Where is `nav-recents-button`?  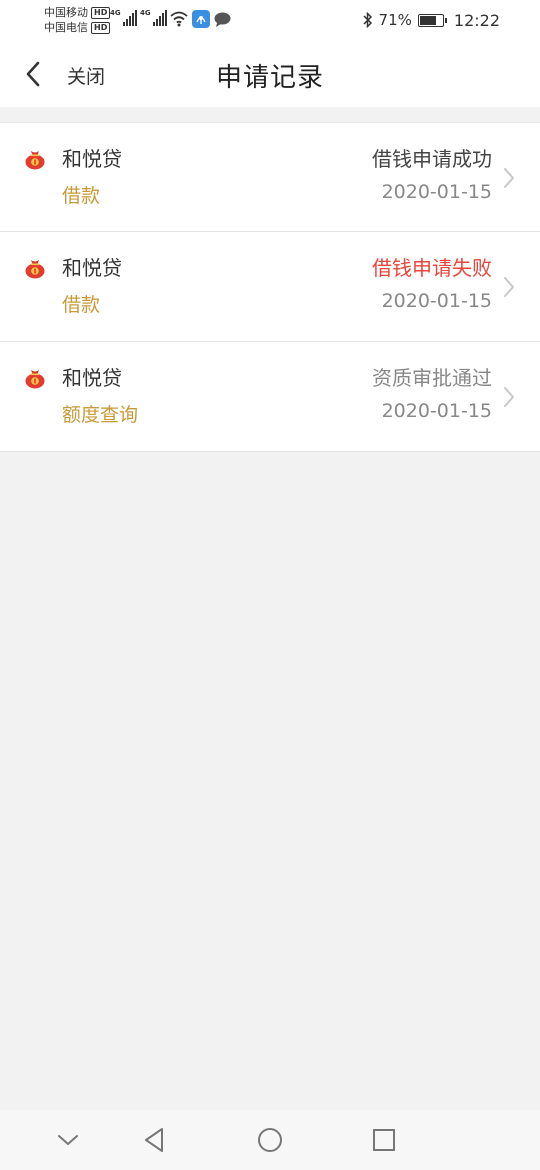
nav-recents-button is located at coordinates (384, 1140).